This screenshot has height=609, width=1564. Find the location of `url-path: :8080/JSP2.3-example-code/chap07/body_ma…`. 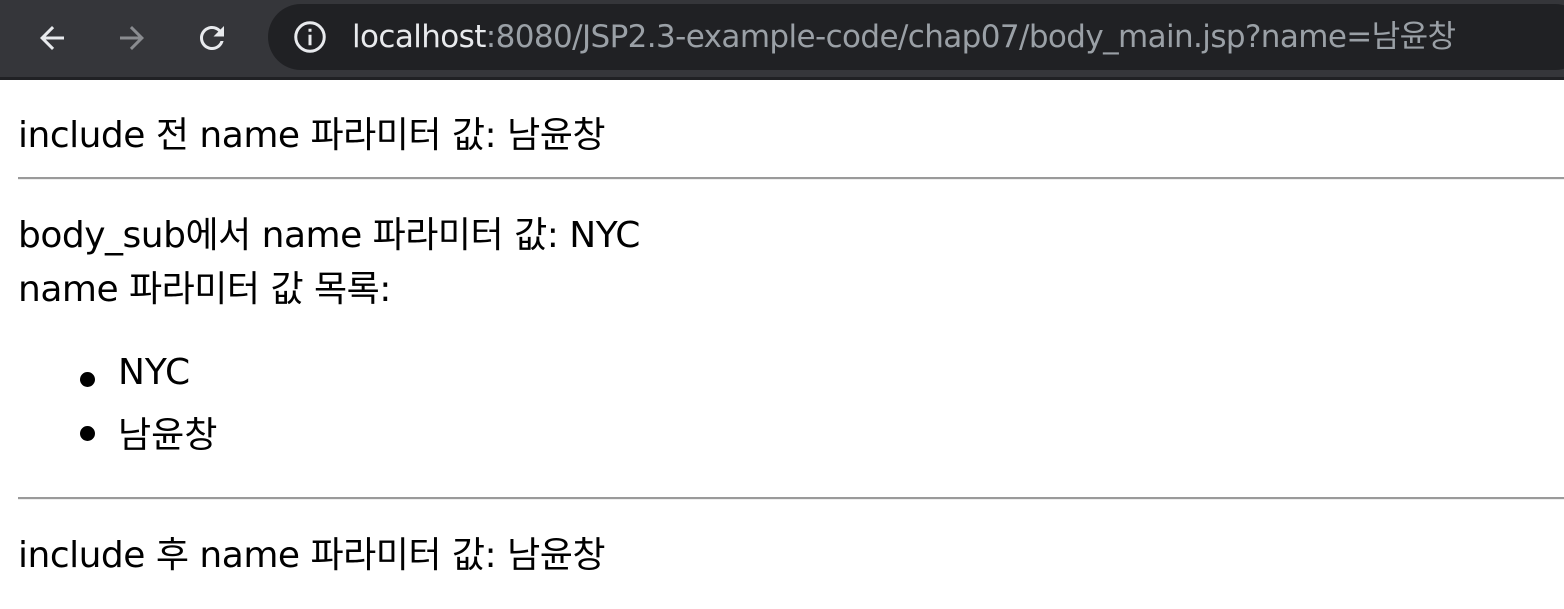

url-path: :8080/JSP2.3-example-code/chap07/body_ma… is located at coordinates (970, 37).